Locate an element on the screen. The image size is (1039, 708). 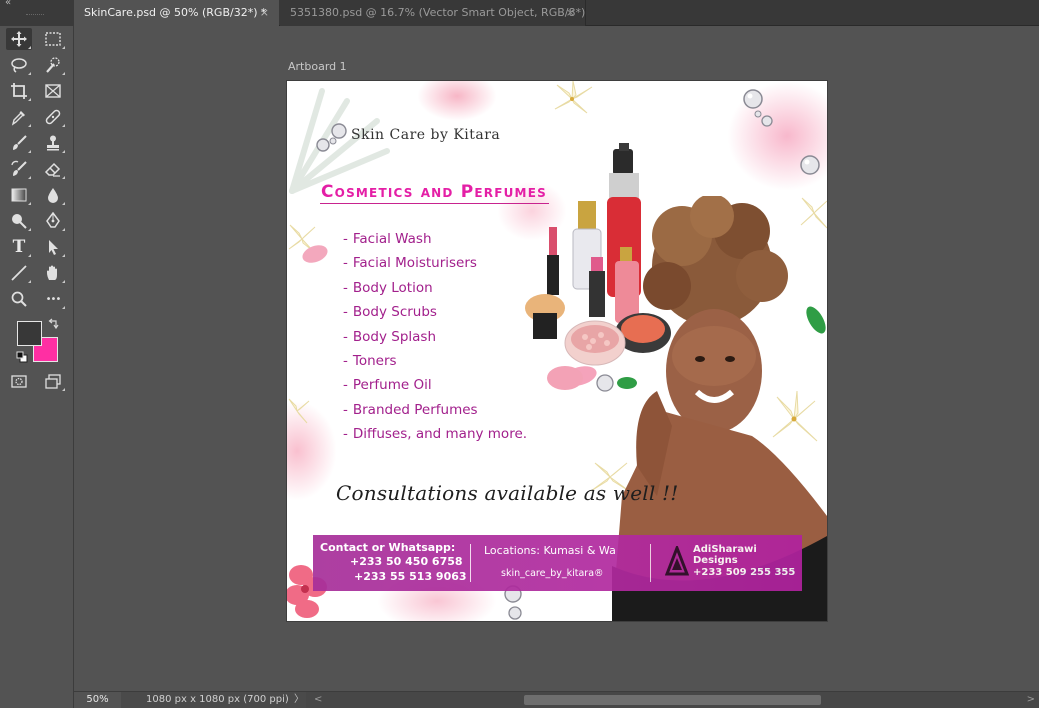
crop-tool is located at coordinates (19, 91).